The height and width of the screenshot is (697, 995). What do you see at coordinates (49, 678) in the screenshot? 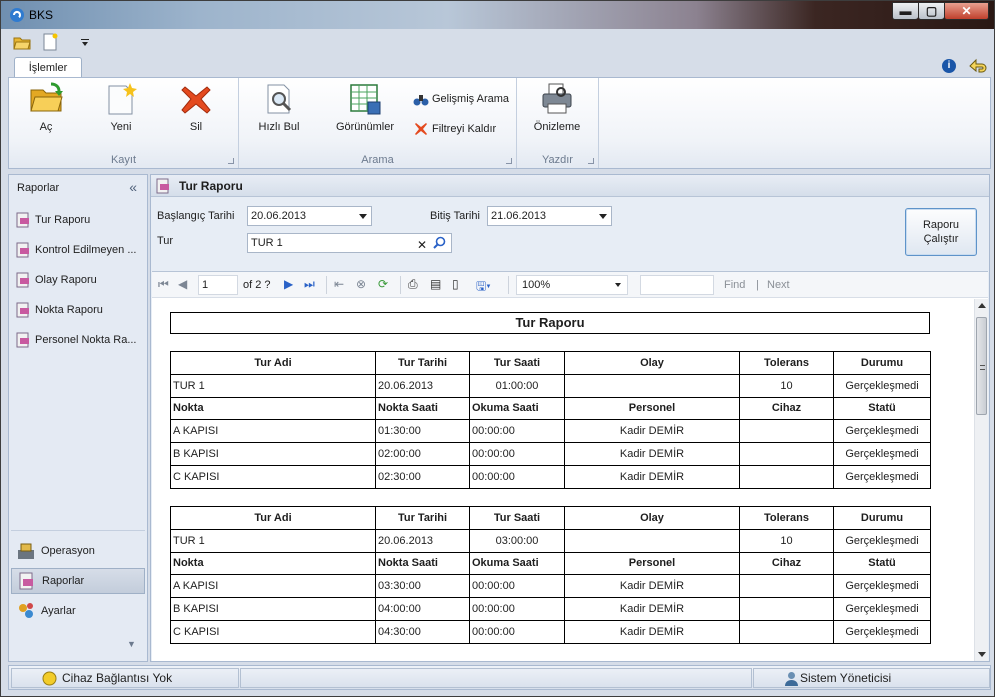
I see `connection-status-icon` at bounding box center [49, 678].